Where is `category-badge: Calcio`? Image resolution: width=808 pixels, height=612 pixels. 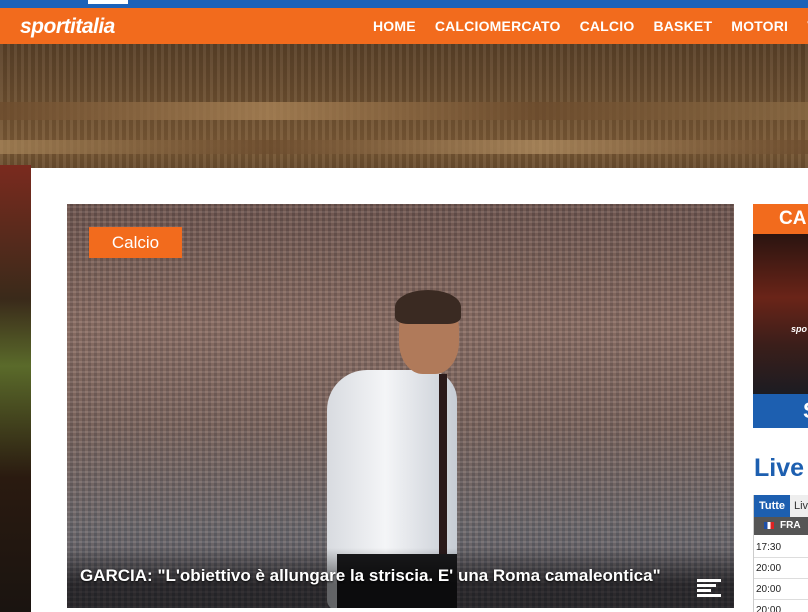 category-badge: Calcio is located at coordinates (135, 242).